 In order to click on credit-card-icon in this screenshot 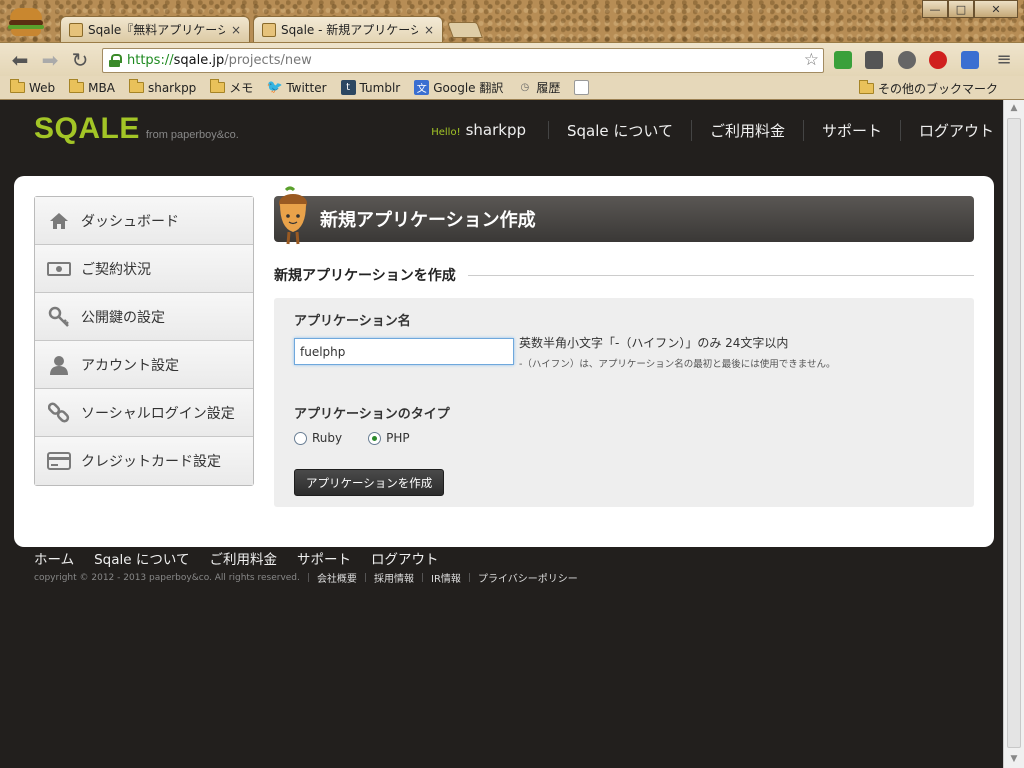, I will do `click(59, 461)`.